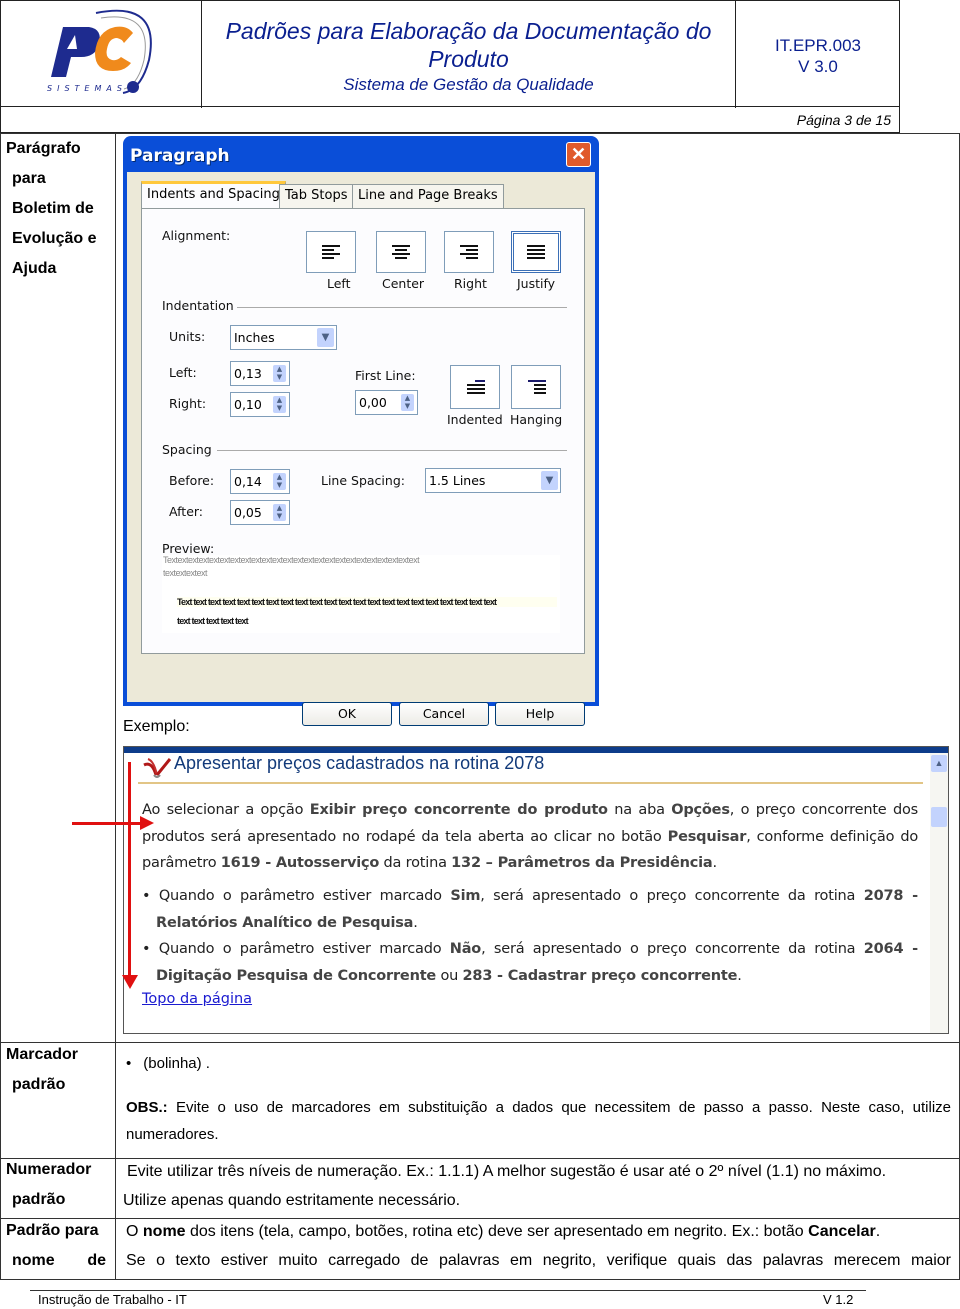 Image resolution: width=960 pixels, height=1309 pixels. I want to click on label-line: Padrão para, so click(52, 1230).